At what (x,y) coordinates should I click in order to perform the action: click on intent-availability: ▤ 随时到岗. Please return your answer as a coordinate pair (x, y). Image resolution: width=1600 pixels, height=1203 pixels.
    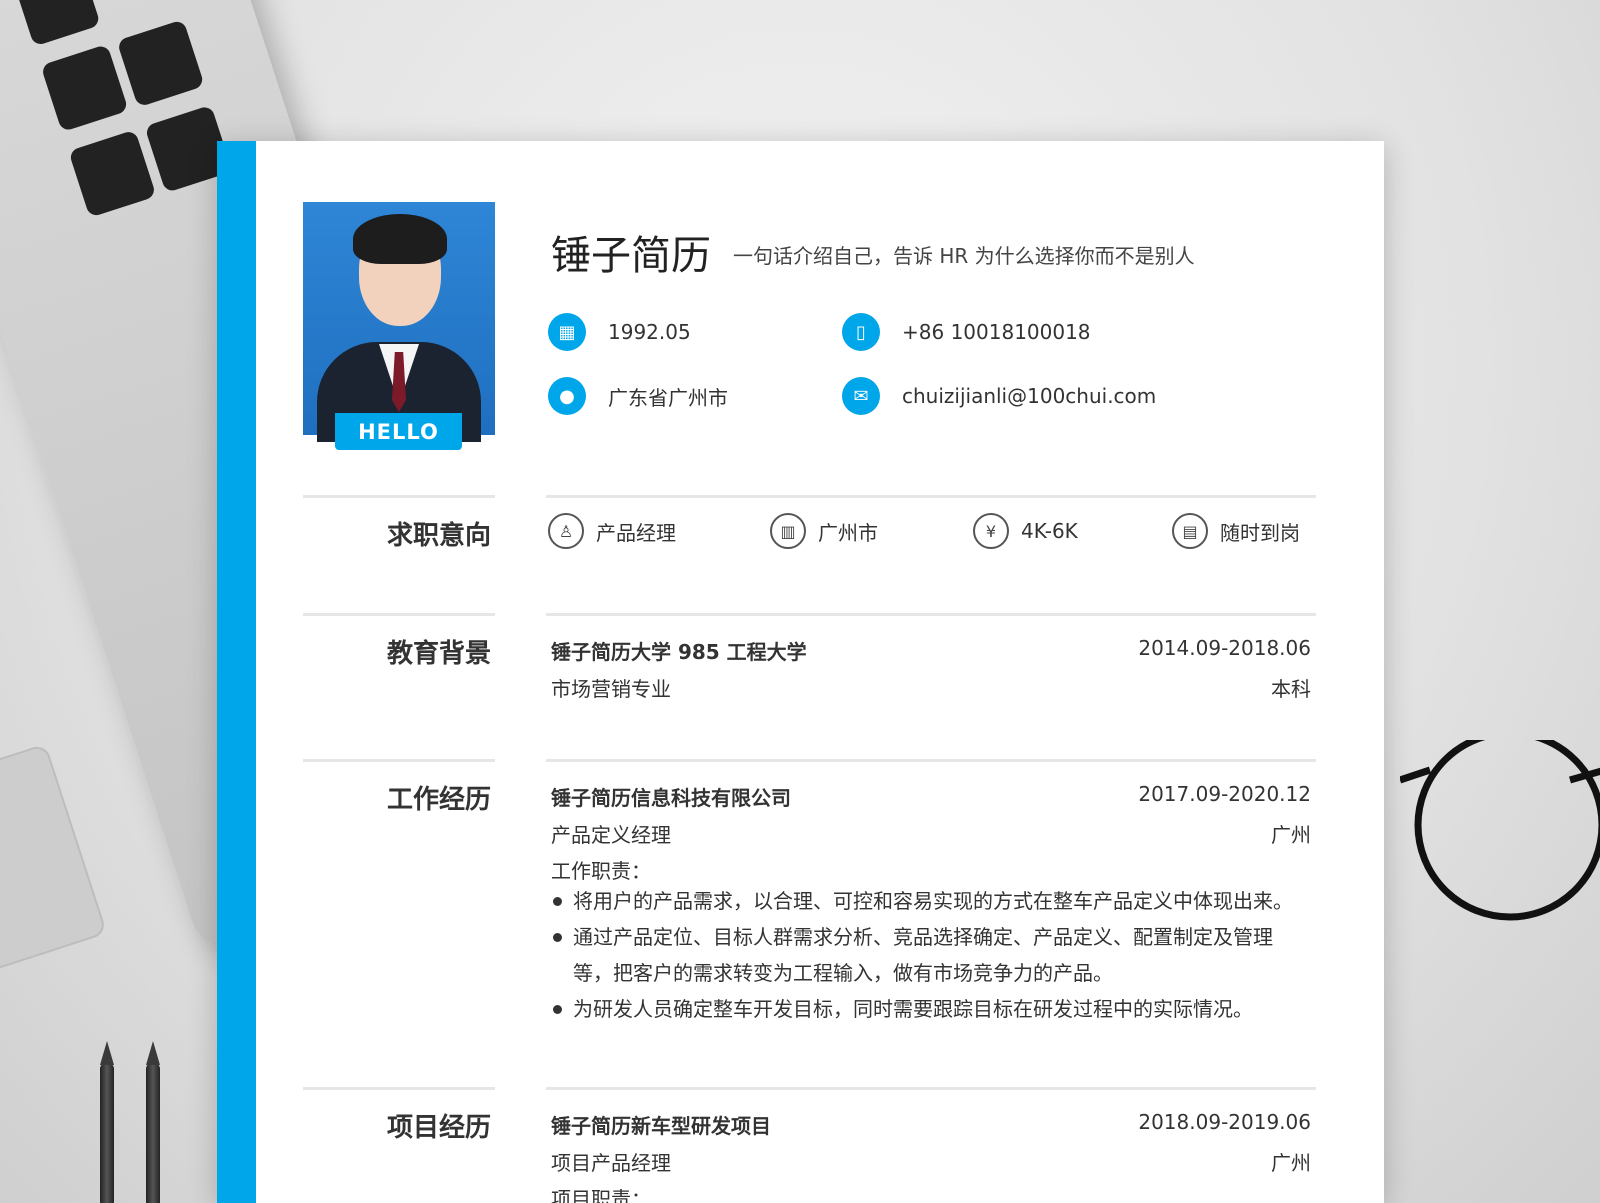
    Looking at the image, I should click on (1236, 531).